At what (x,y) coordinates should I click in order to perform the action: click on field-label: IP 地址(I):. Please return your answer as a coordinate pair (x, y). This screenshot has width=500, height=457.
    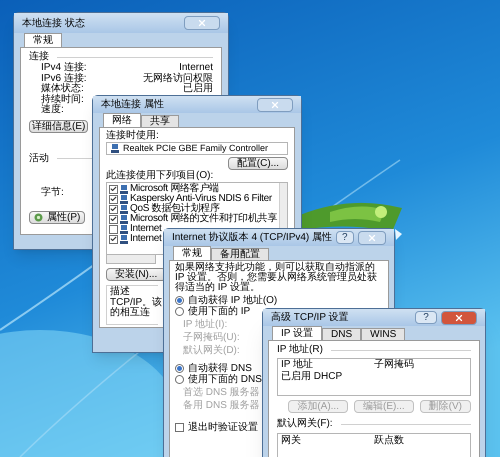
    Looking at the image, I should click on (205, 324).